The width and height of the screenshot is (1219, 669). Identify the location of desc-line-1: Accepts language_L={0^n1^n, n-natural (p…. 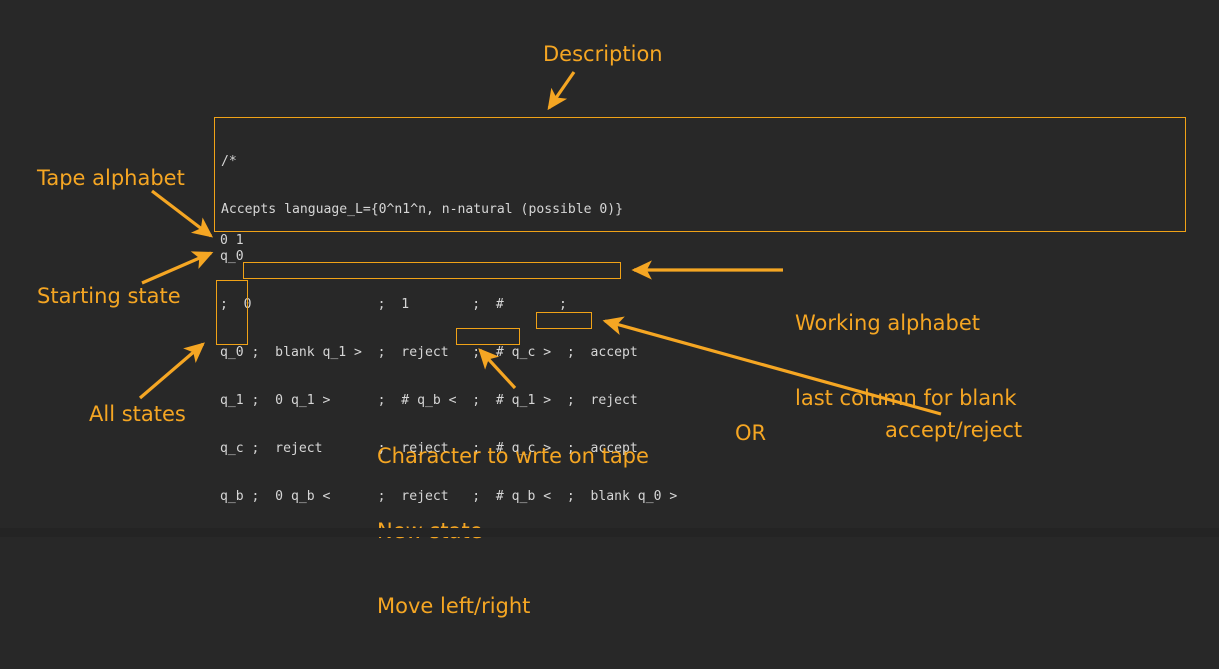
(422, 209).